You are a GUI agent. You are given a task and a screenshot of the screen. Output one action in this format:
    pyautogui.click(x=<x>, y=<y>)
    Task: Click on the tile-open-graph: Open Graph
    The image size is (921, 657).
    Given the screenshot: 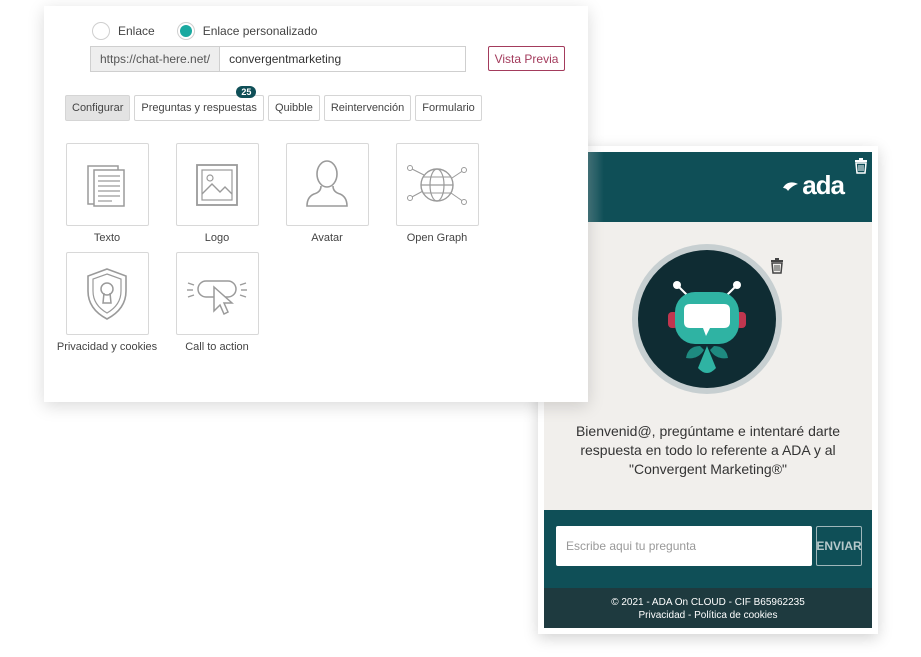 What is the action you would take?
    pyautogui.click(x=437, y=194)
    